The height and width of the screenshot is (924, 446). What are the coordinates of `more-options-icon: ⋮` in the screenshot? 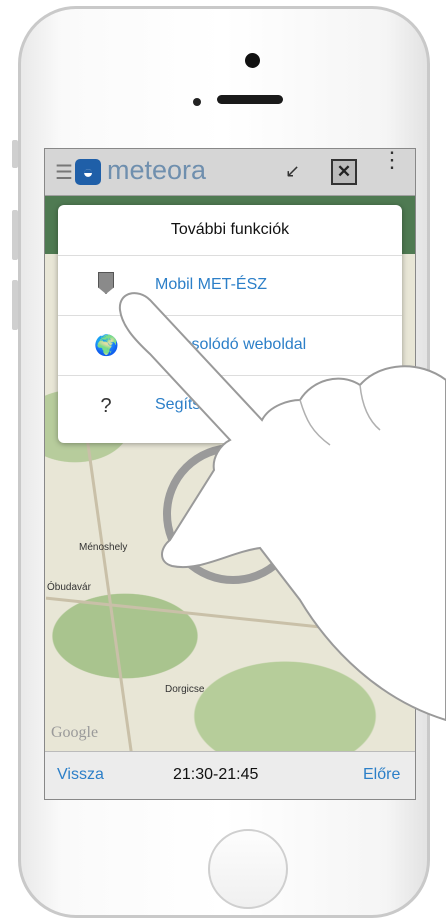 It's located at (392, 160).